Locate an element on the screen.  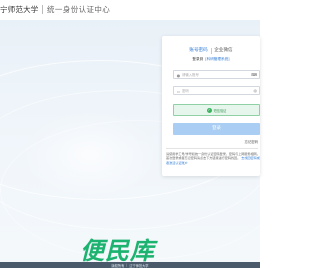
login-tabs: 账号密码 企业微信 is located at coordinates (211, 51).